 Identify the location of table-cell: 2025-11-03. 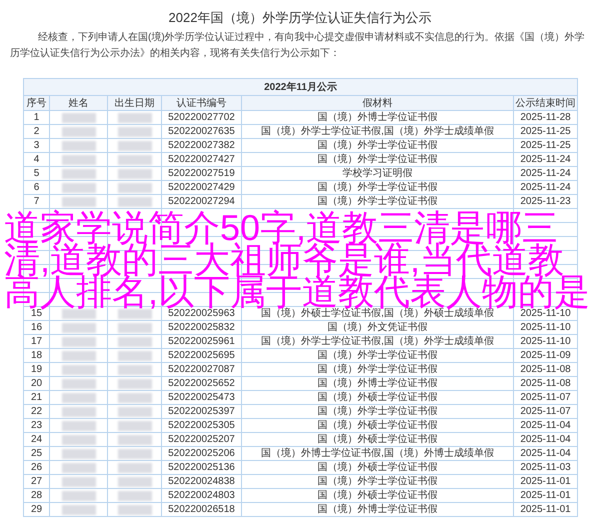
(546, 467).